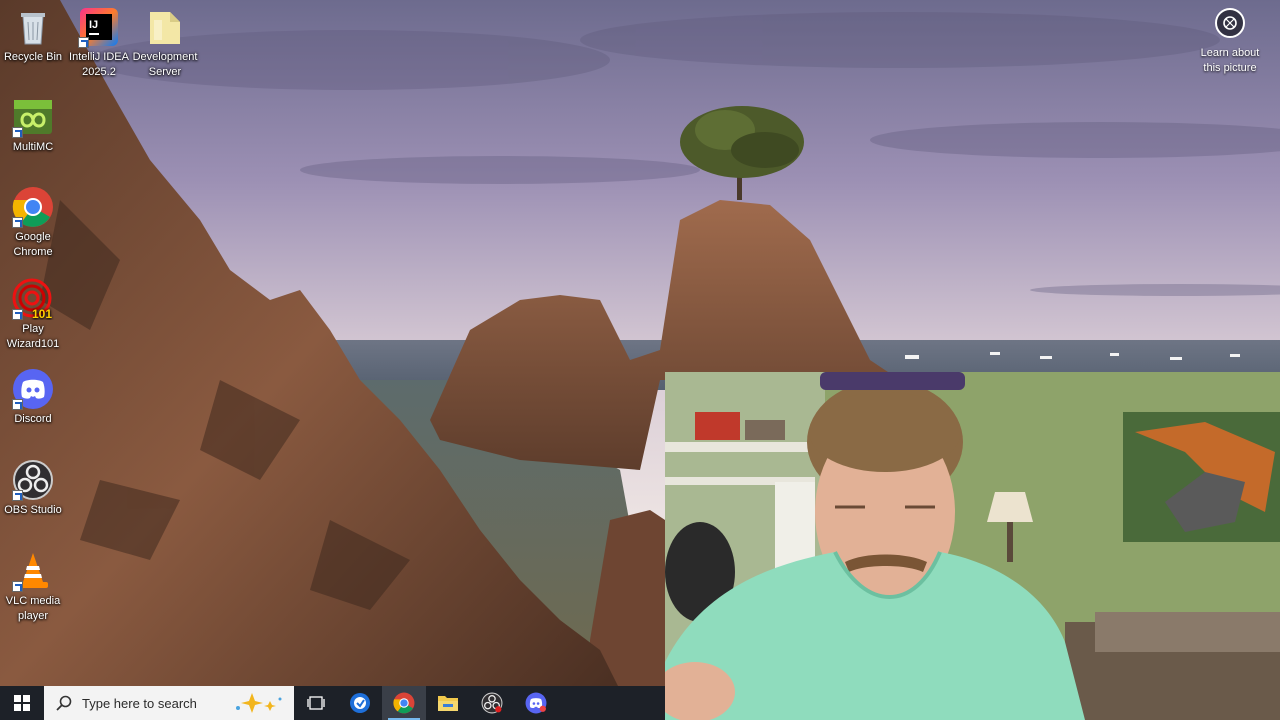  Describe the element at coordinates (33, 117) in the screenshot. I see `multimc-icon` at that location.